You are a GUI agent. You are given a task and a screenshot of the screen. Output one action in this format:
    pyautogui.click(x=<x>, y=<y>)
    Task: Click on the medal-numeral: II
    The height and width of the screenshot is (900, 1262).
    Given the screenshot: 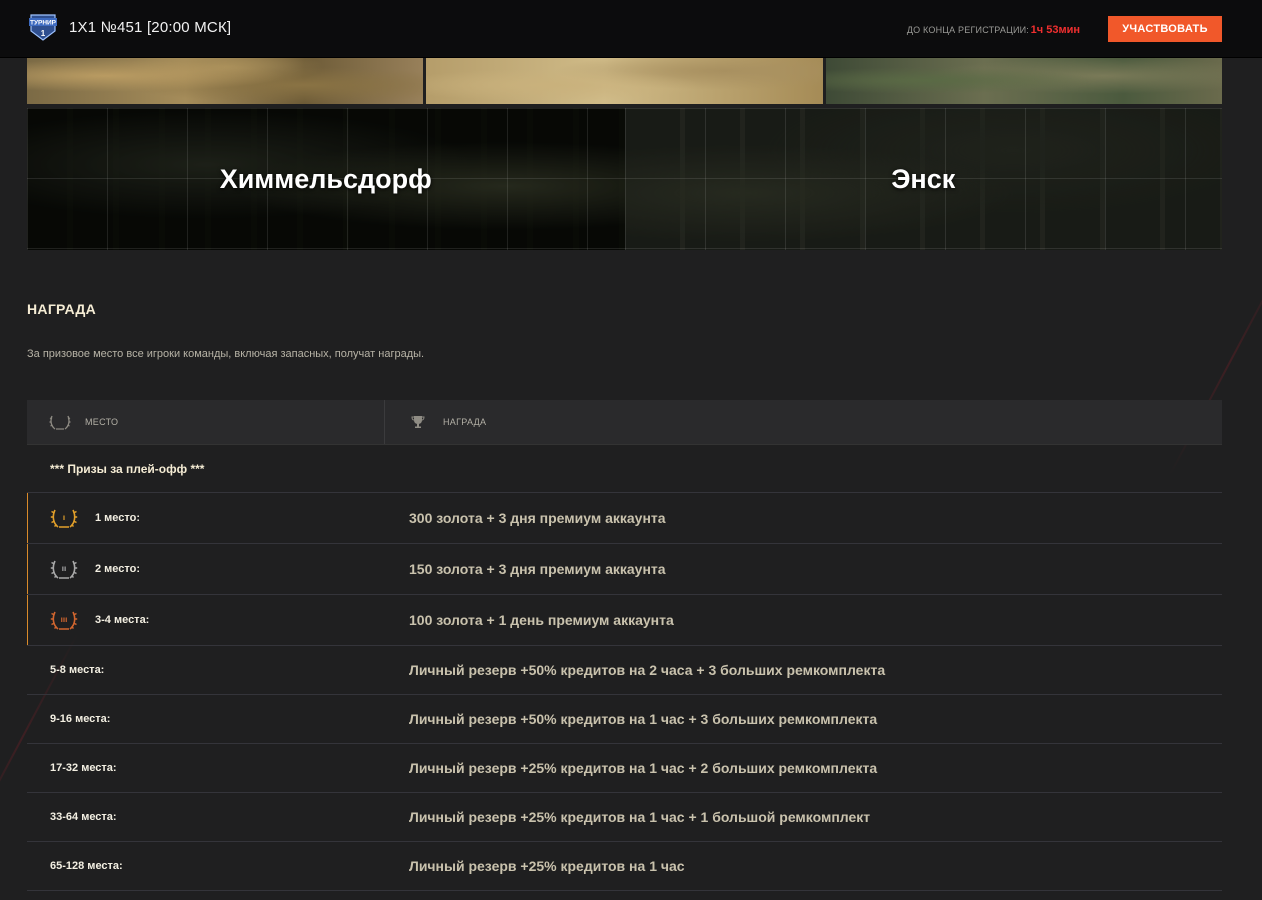 What is the action you would take?
    pyautogui.click(x=64, y=569)
    